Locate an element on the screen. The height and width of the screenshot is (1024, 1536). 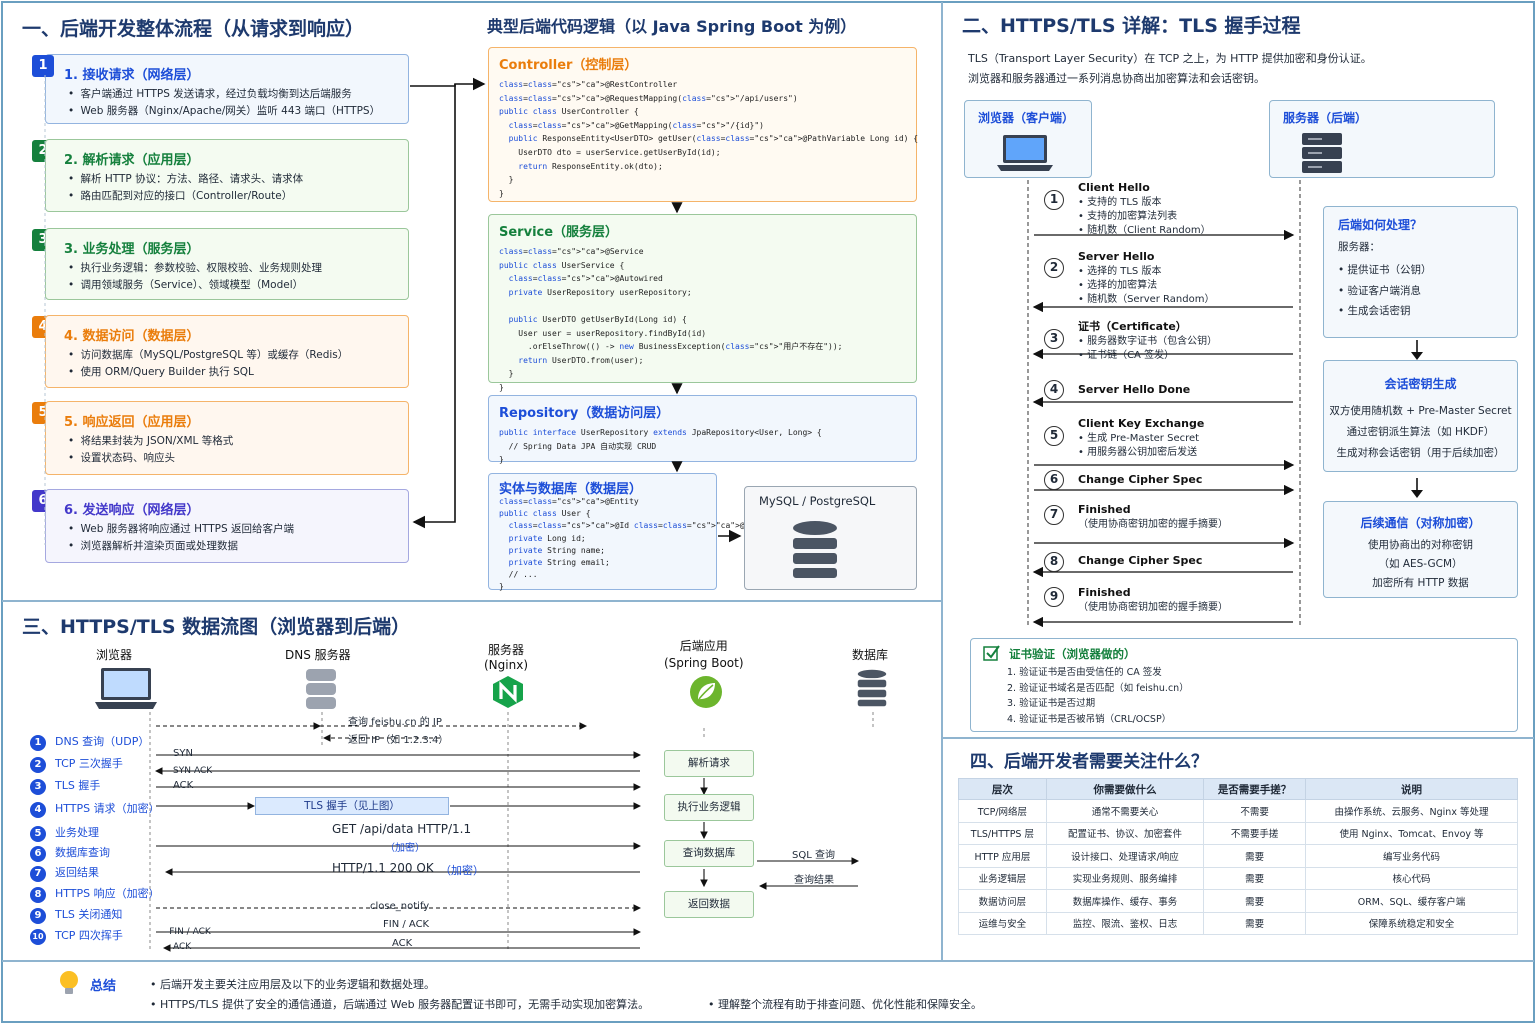
flow-label-response-enc: （加密） is located at coordinates (462, 870).